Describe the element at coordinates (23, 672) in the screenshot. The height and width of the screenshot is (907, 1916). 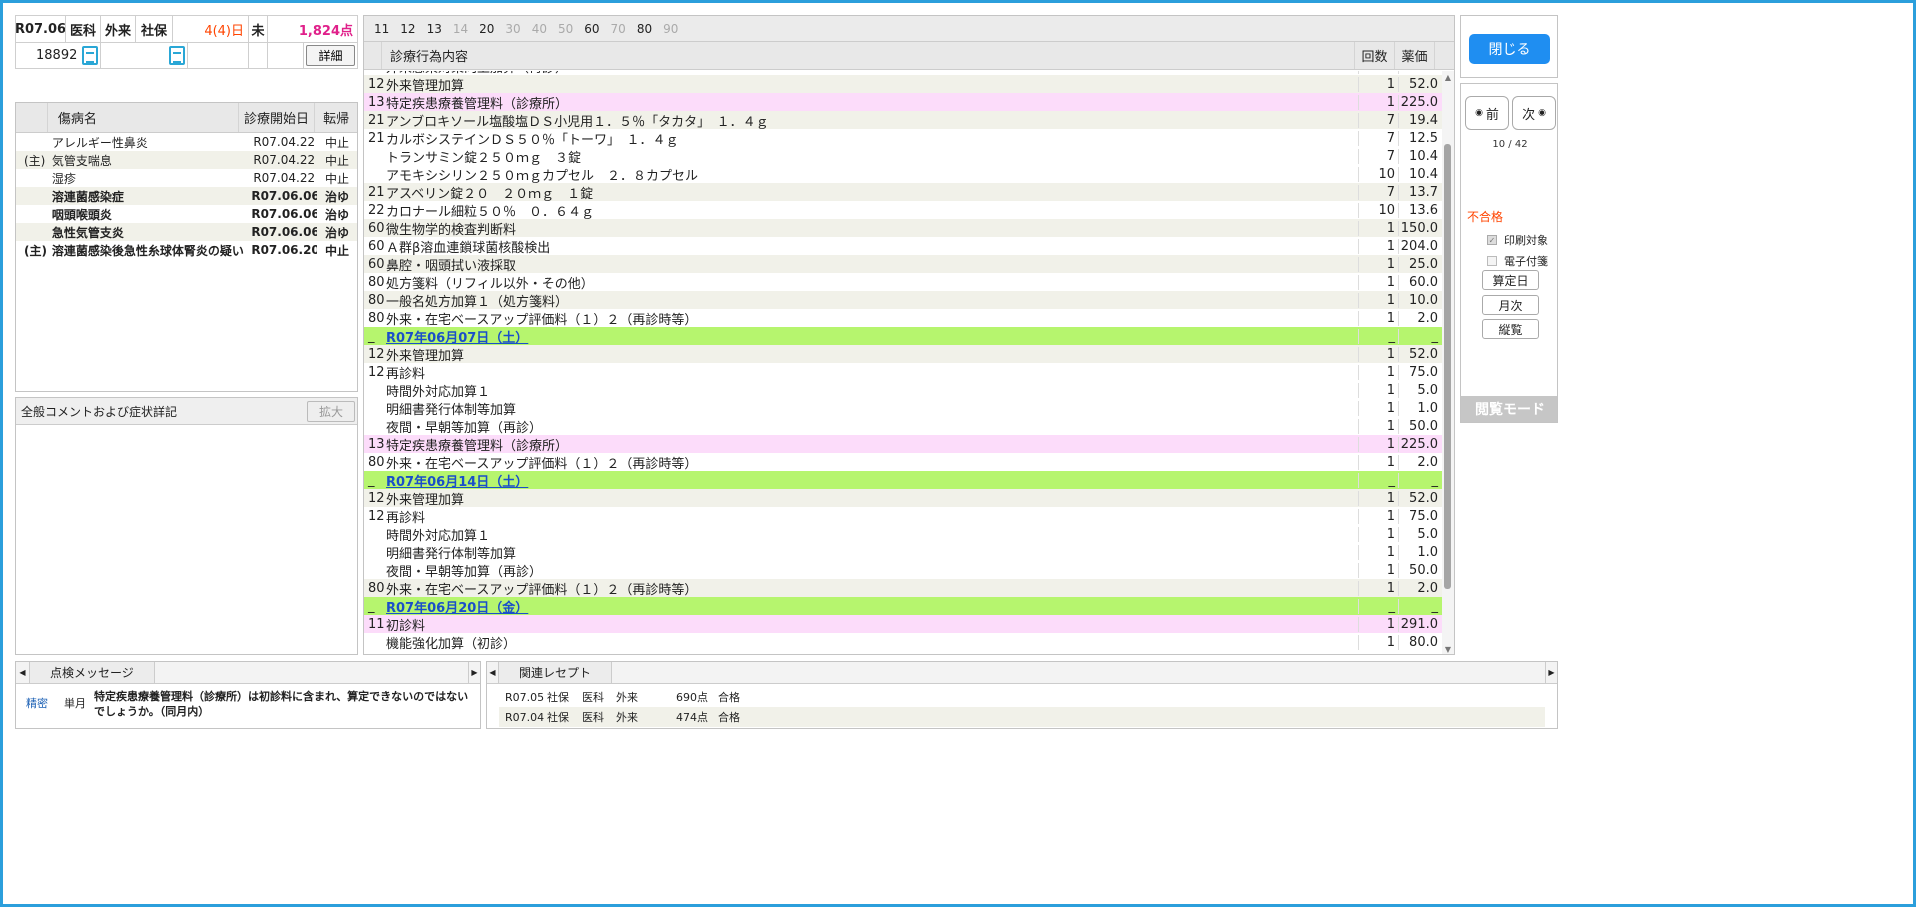
I see `tab-scroll-left: ◀` at that location.